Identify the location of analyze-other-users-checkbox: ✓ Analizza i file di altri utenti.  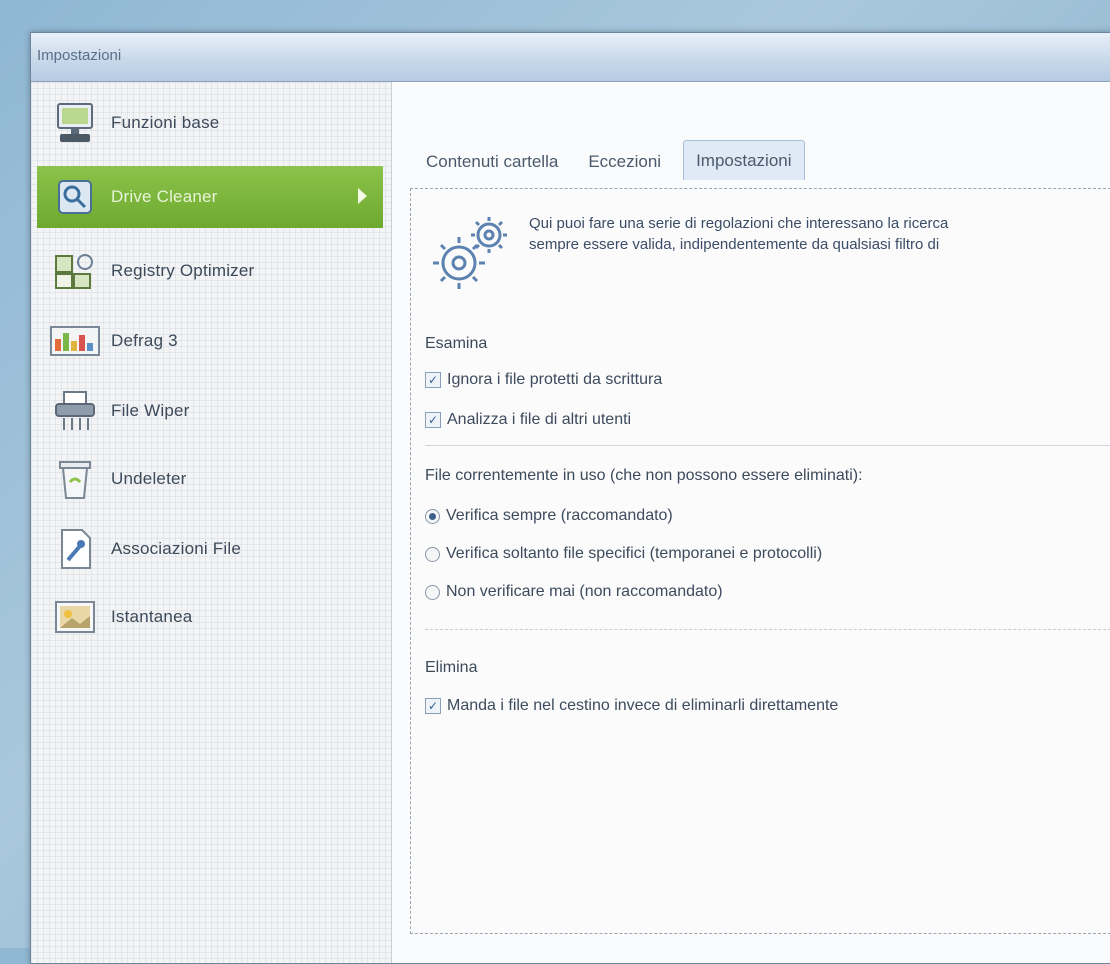
(528, 420).